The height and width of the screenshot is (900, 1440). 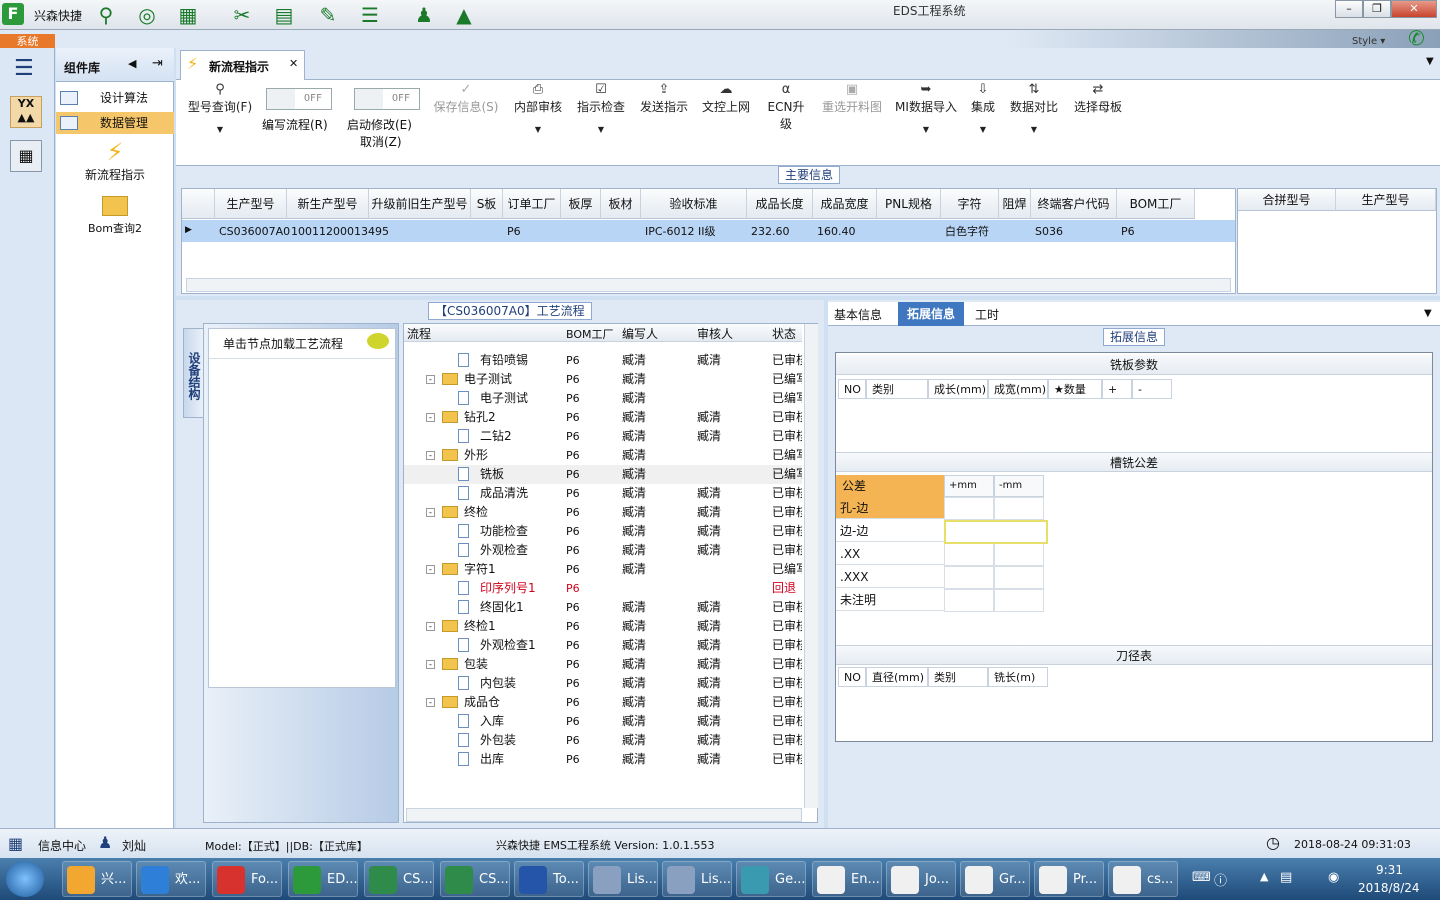 What do you see at coordinates (328, 15) in the screenshot?
I see `edit-icon: ✎` at bounding box center [328, 15].